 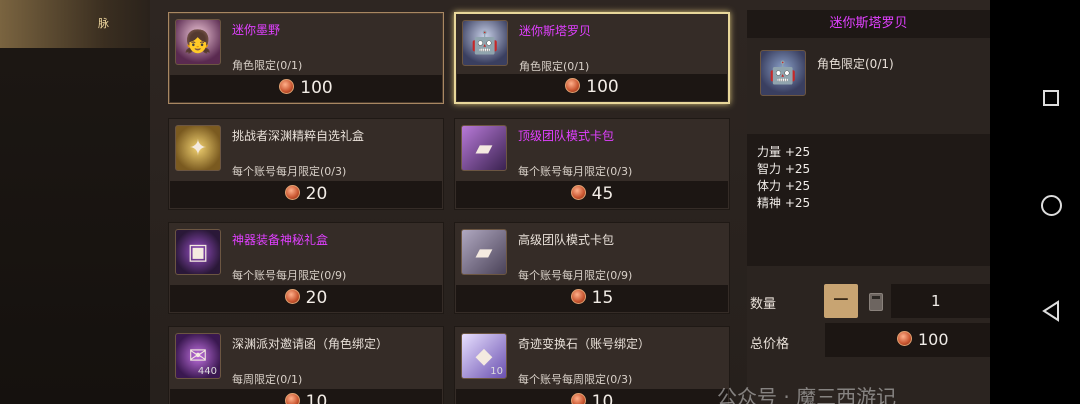 I want to click on item-title: 迷你斯塔罗贝, so click(x=555, y=31).